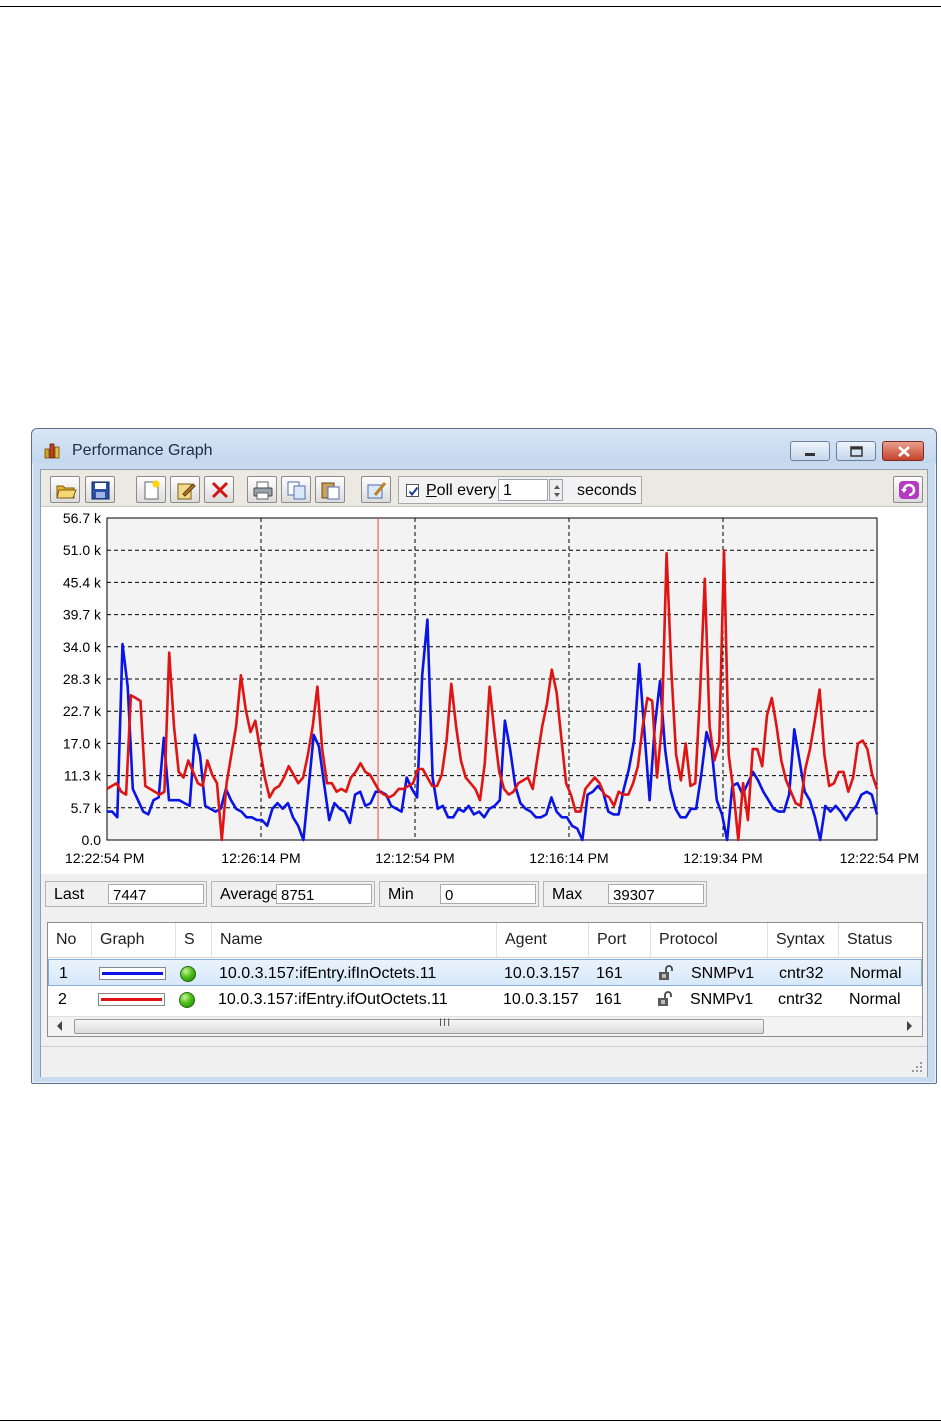 This screenshot has width=941, height=1426. What do you see at coordinates (82, 743) in the screenshot?
I see `y-tick-label: 17.0 k` at bounding box center [82, 743].